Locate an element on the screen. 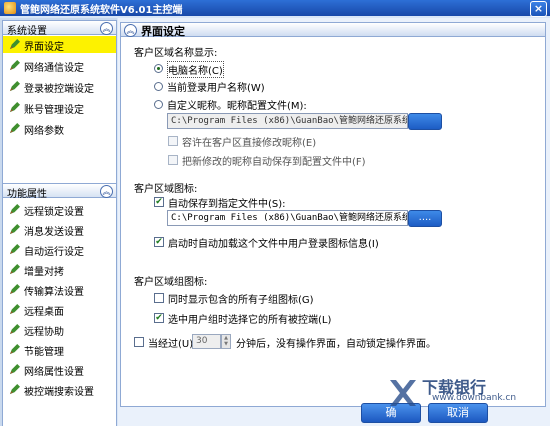 This screenshot has height=426, width=550. sidebar-item-label: 传输算法设置 is located at coordinates (54, 292).